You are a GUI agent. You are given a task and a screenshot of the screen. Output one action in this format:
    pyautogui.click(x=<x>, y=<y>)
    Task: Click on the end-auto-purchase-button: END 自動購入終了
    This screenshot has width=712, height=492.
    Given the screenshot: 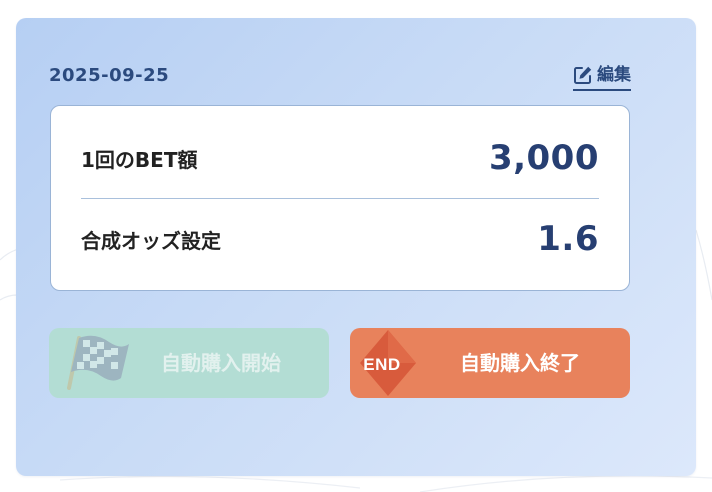 What is the action you would take?
    pyautogui.click(x=490, y=363)
    